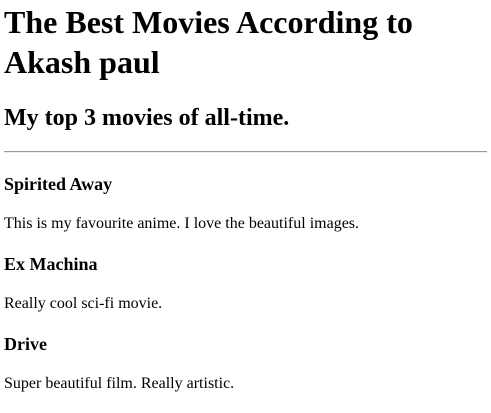  I want to click on movie-title: Spirited Away, so click(58, 184).